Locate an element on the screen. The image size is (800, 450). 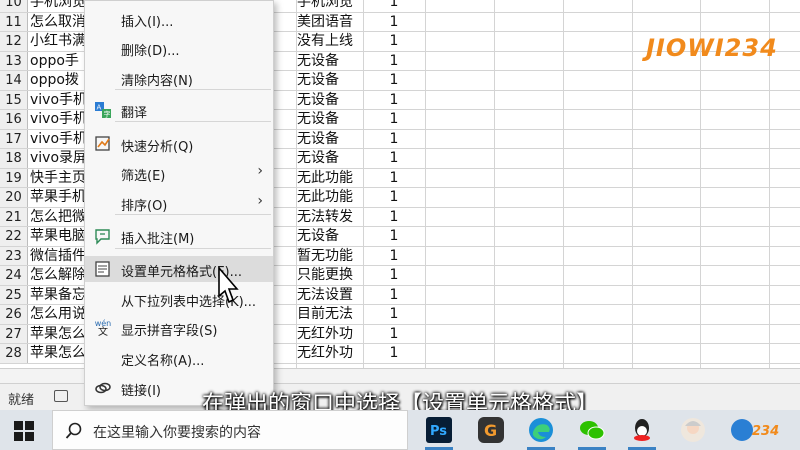
cell-d: 暂无功能 is located at coordinates (330, 256).